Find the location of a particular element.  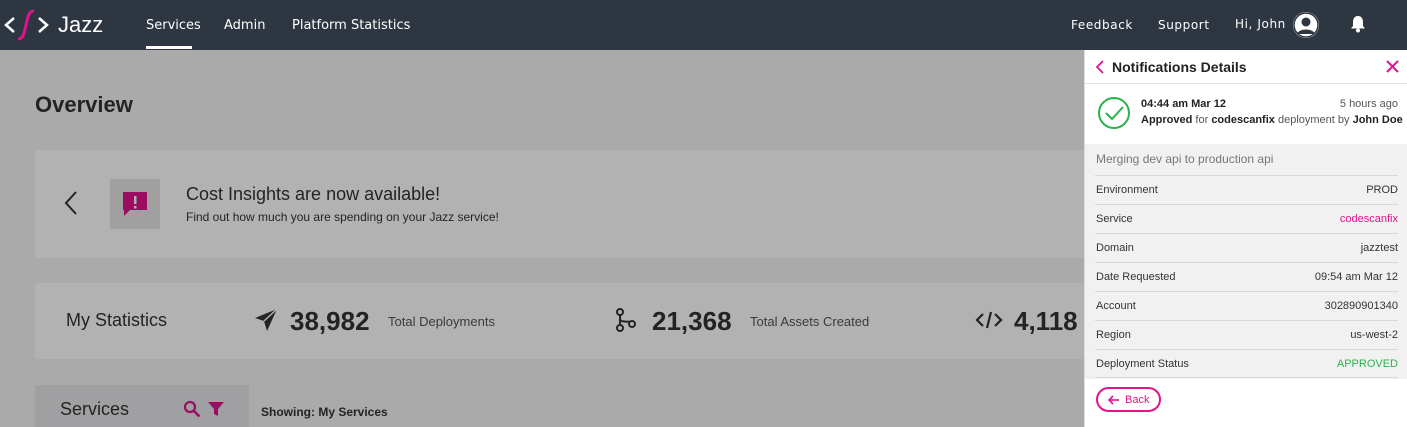

avatar is located at coordinates (1306, 25).